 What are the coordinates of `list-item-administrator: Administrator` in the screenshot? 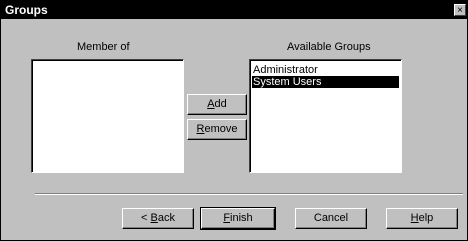 It's located at (325, 70).